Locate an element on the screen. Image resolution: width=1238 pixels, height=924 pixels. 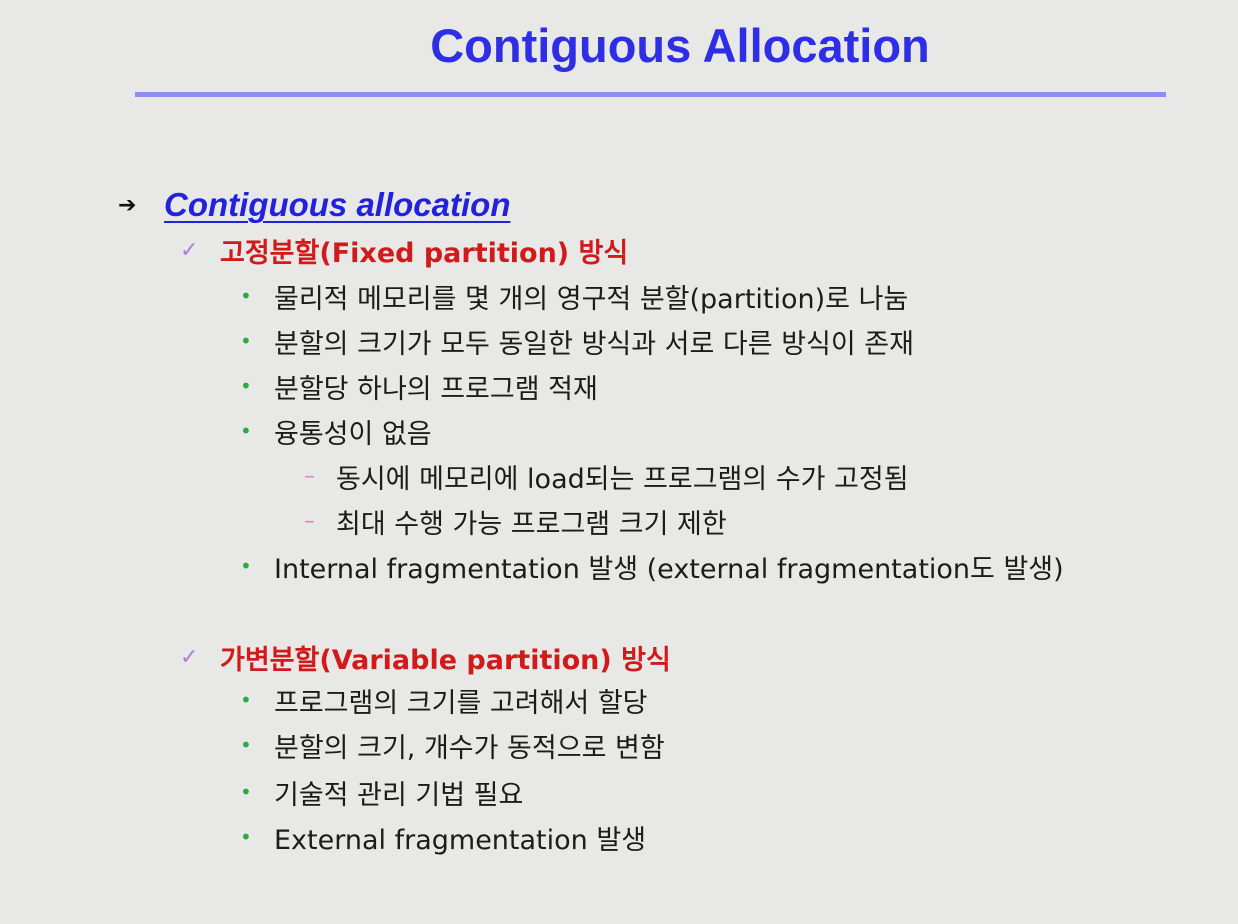
list-item-text: 분할당 하나의 프로그램 적재 is located at coordinates (436, 389).